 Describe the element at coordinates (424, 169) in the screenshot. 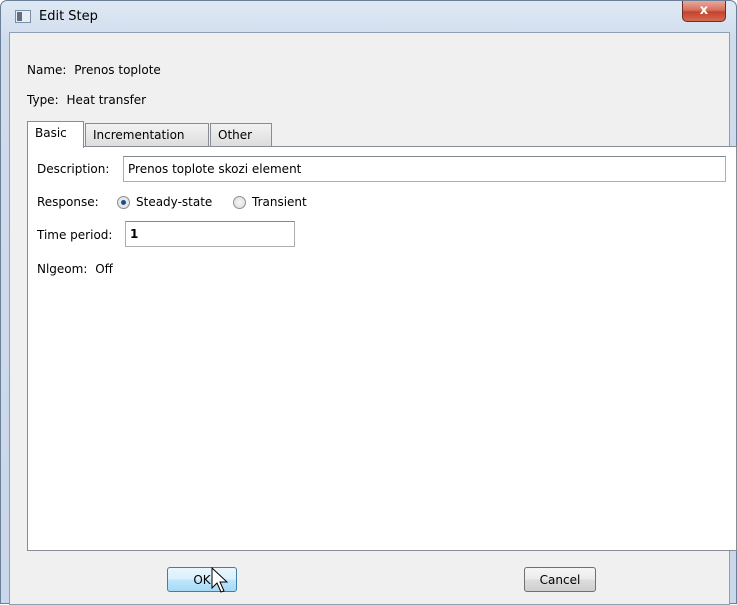

I see `description-input` at that location.